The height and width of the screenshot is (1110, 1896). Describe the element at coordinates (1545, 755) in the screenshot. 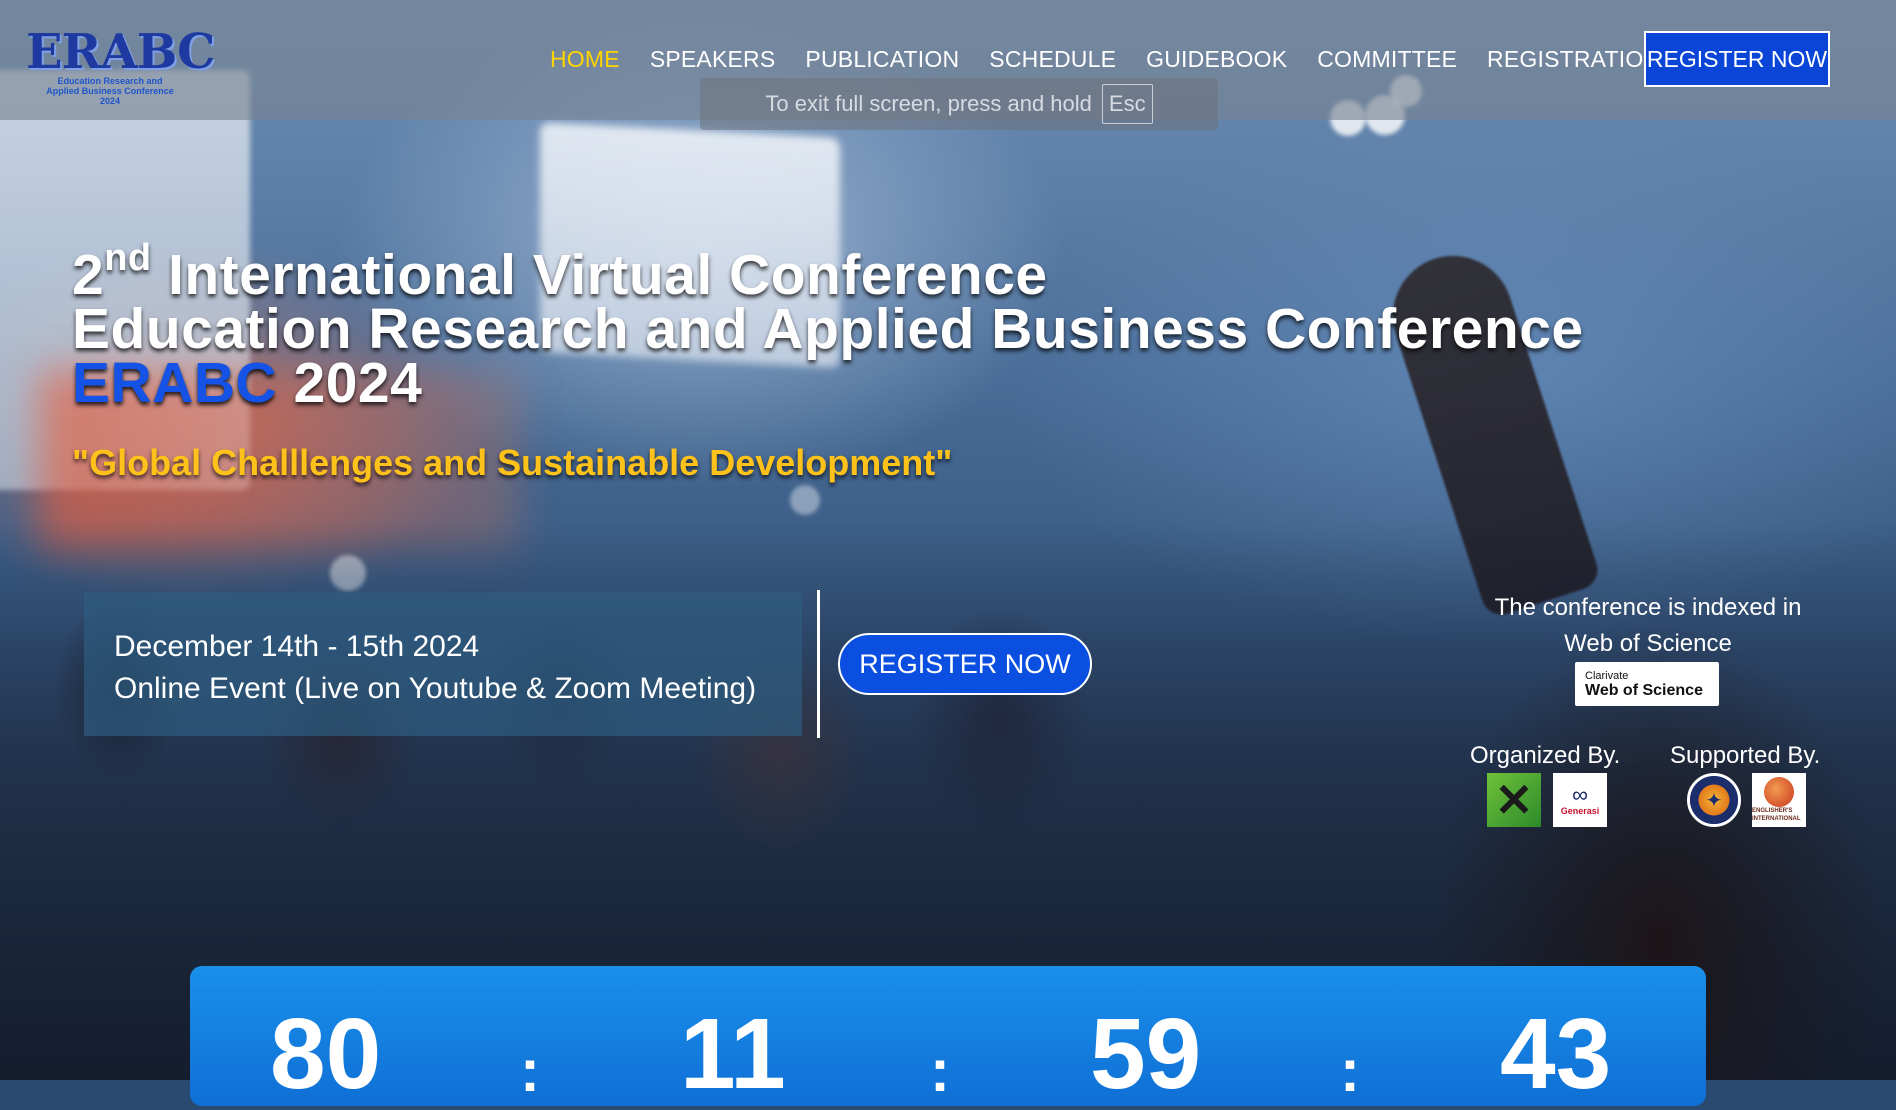

I see `organized-by-label: Organized By.` at that location.